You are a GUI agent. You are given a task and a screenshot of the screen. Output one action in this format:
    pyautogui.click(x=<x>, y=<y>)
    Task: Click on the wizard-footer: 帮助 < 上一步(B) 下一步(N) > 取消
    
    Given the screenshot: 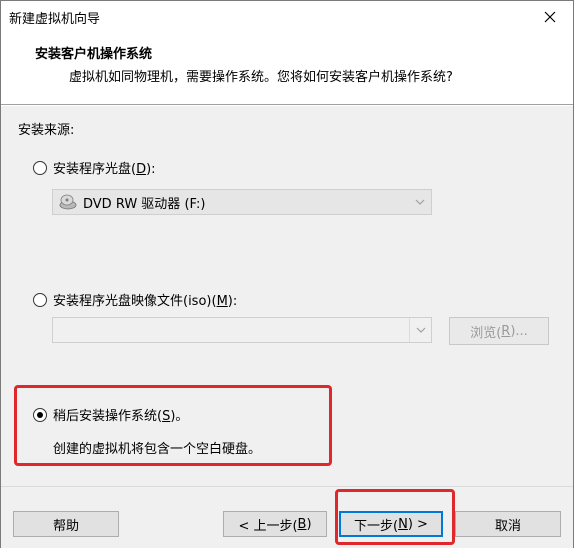 What is the action you would take?
    pyautogui.click(x=287, y=517)
    